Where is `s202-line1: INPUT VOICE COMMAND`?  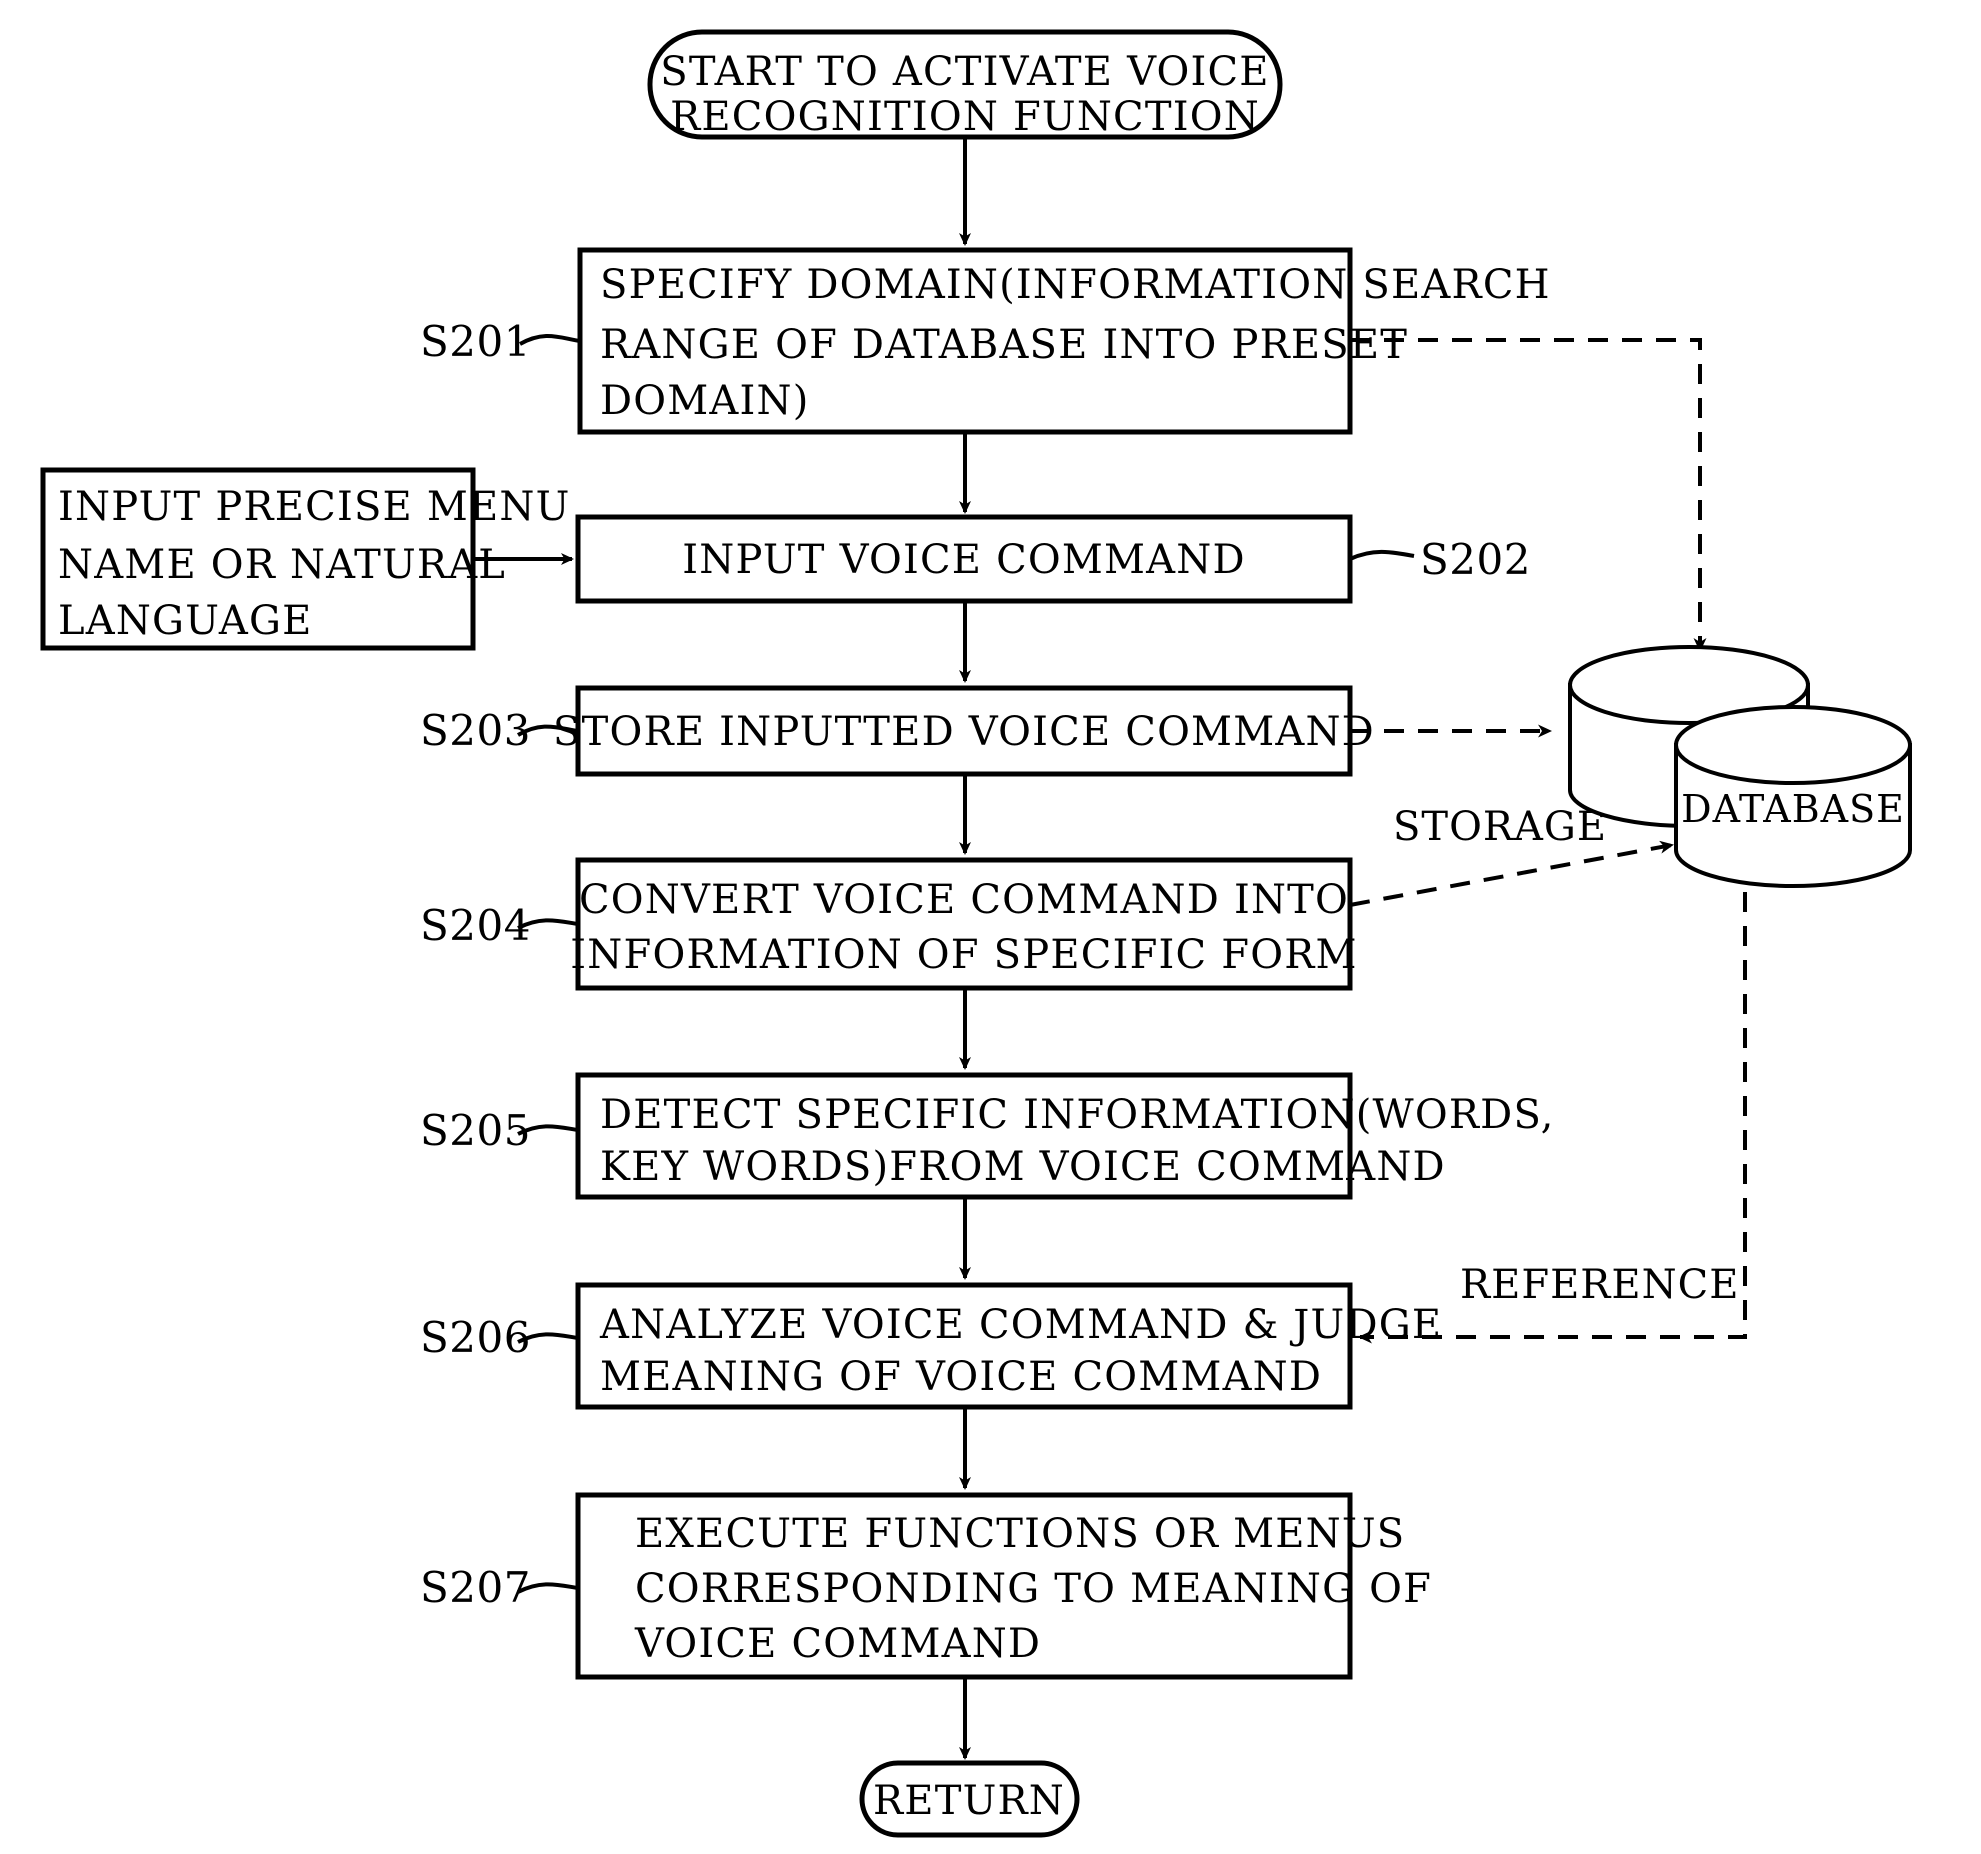 s202-line1: INPUT VOICE COMMAND is located at coordinates (963, 560).